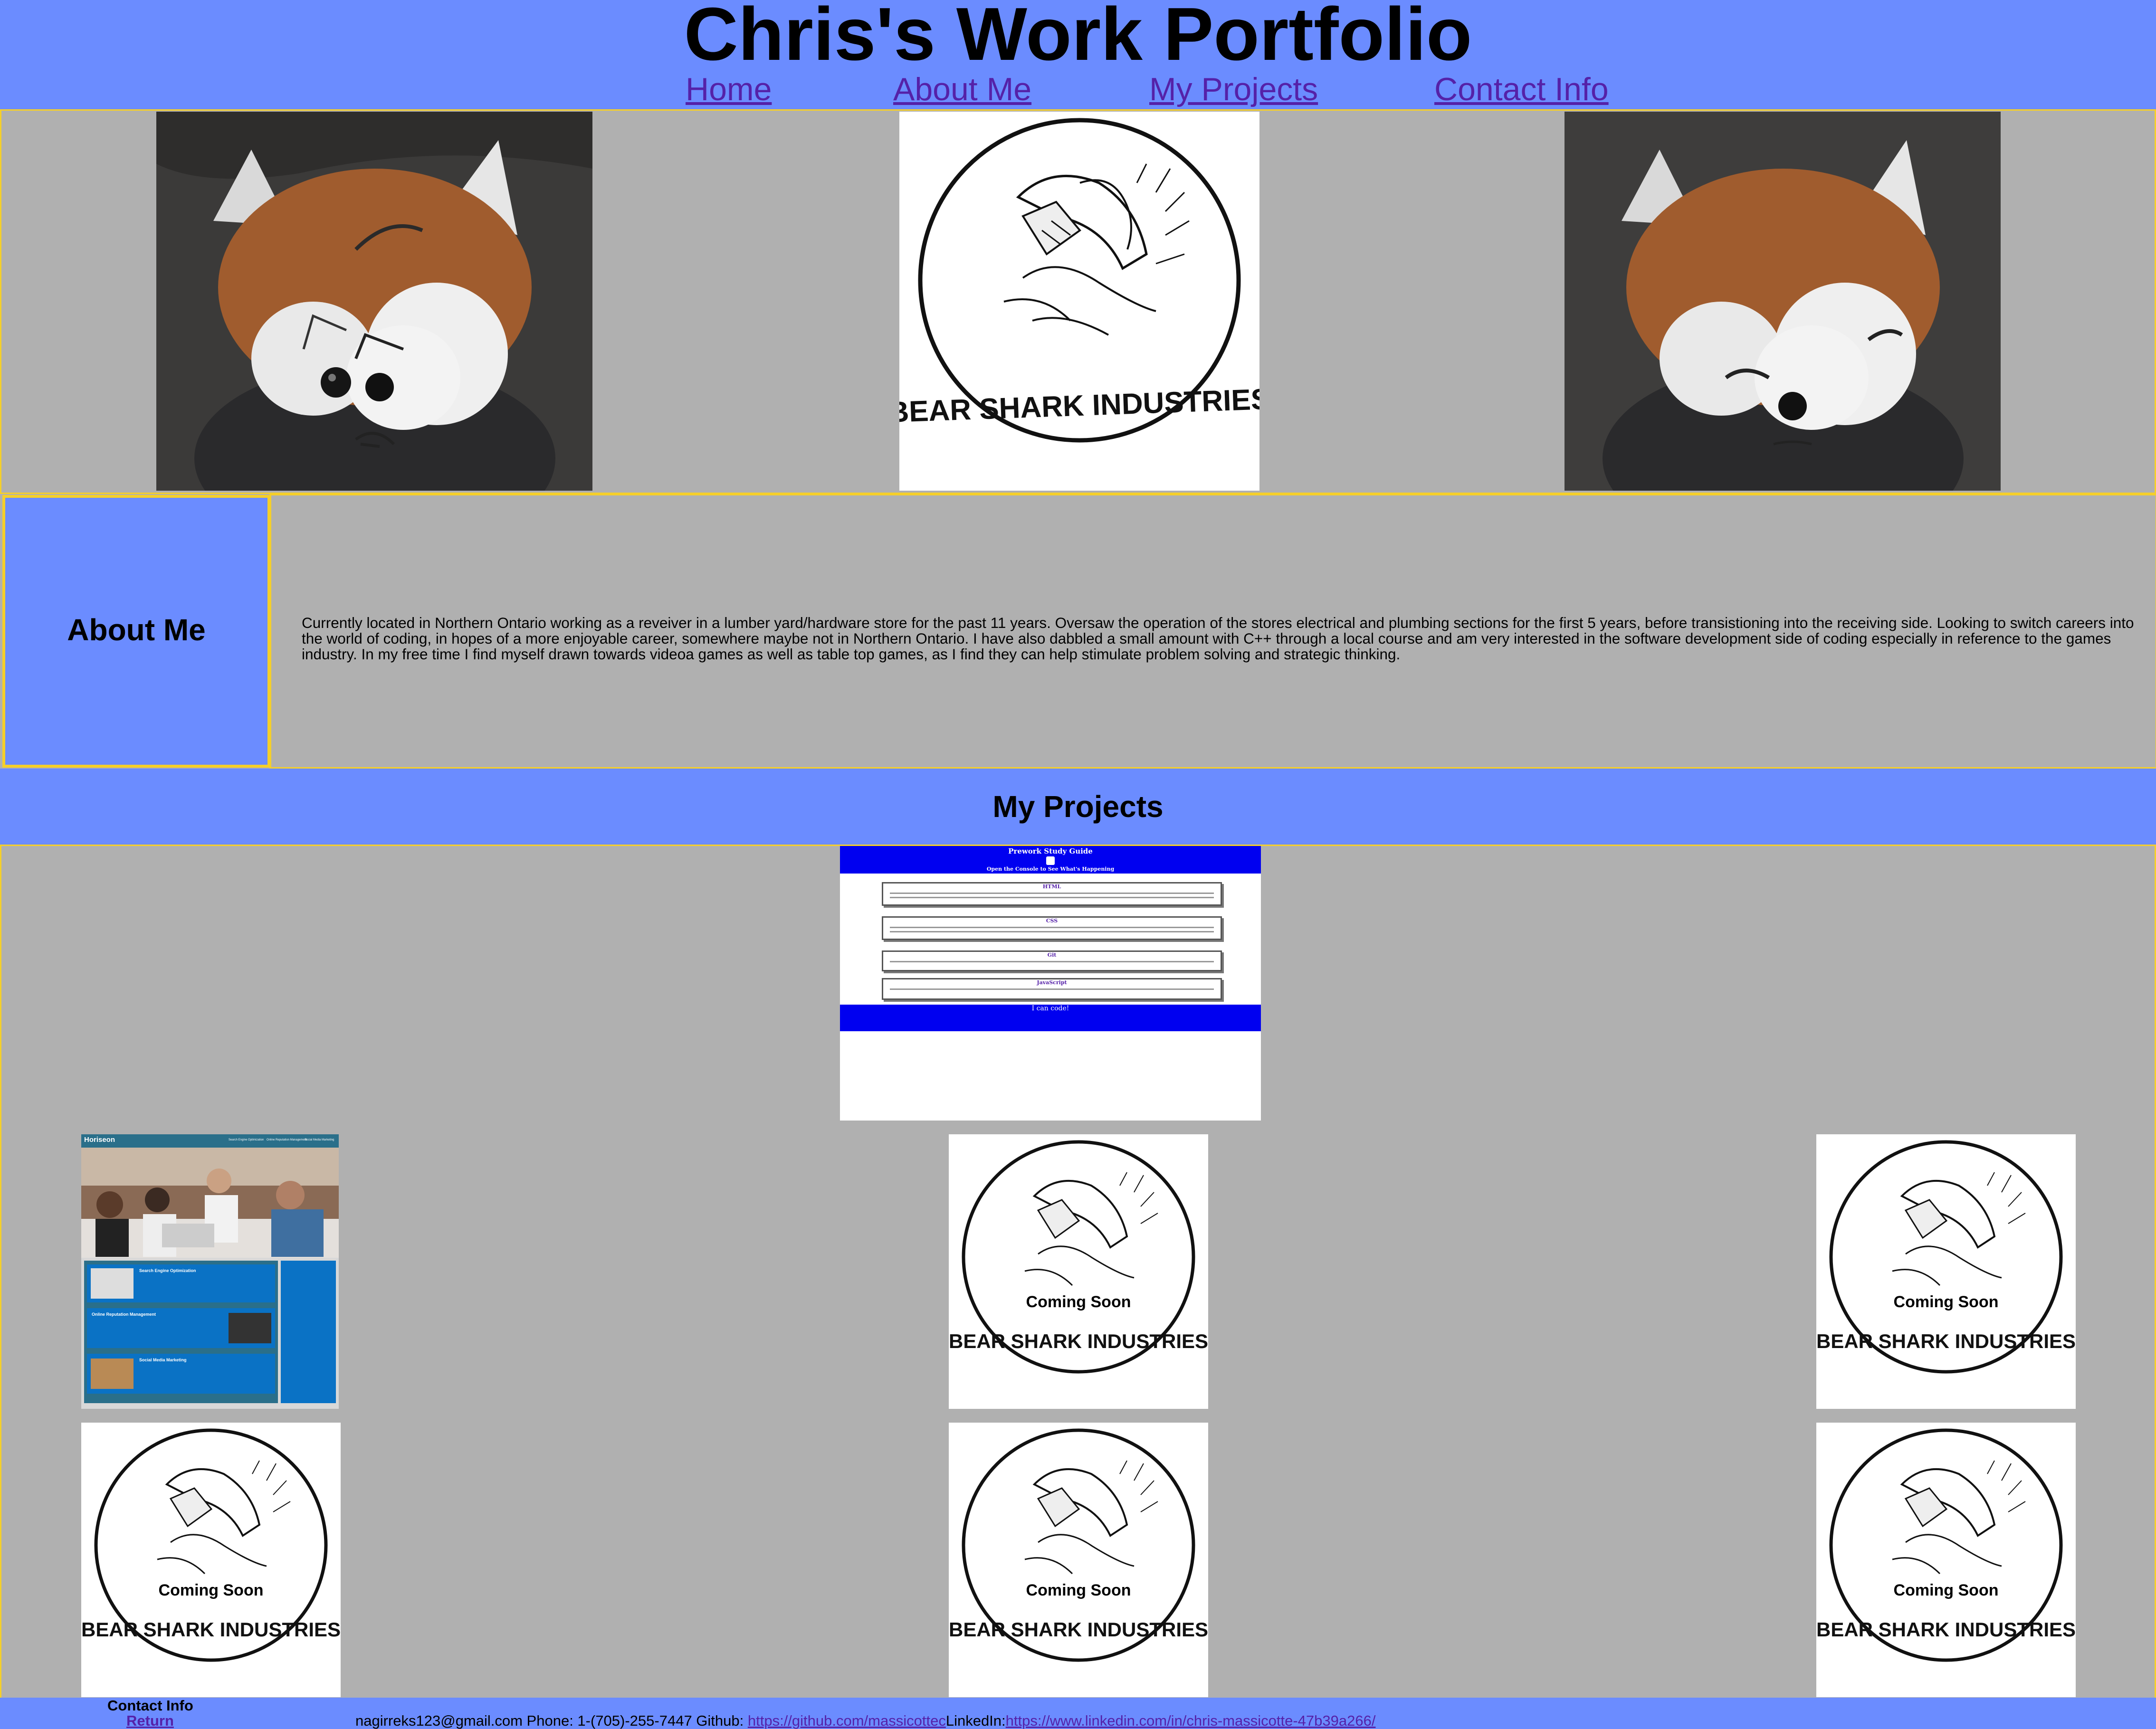  I want to click on horiseon-card: Online Reputation Management, so click(181, 1328).